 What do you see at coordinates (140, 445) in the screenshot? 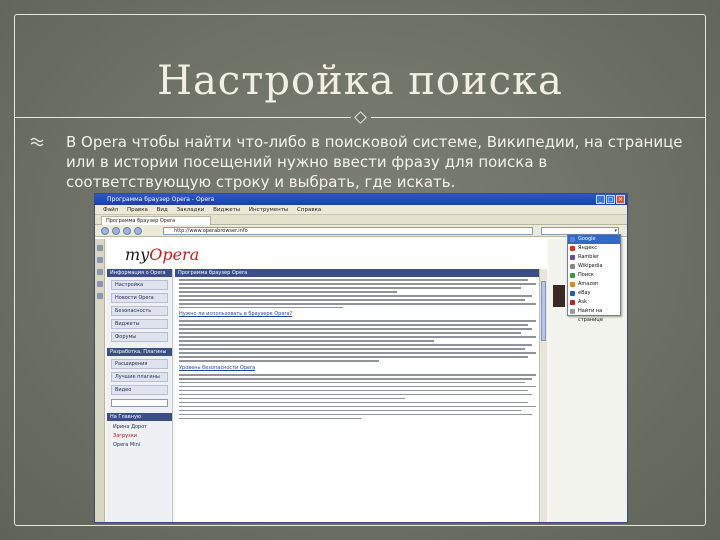
I see `left-link: Opera Mini` at bounding box center [140, 445].